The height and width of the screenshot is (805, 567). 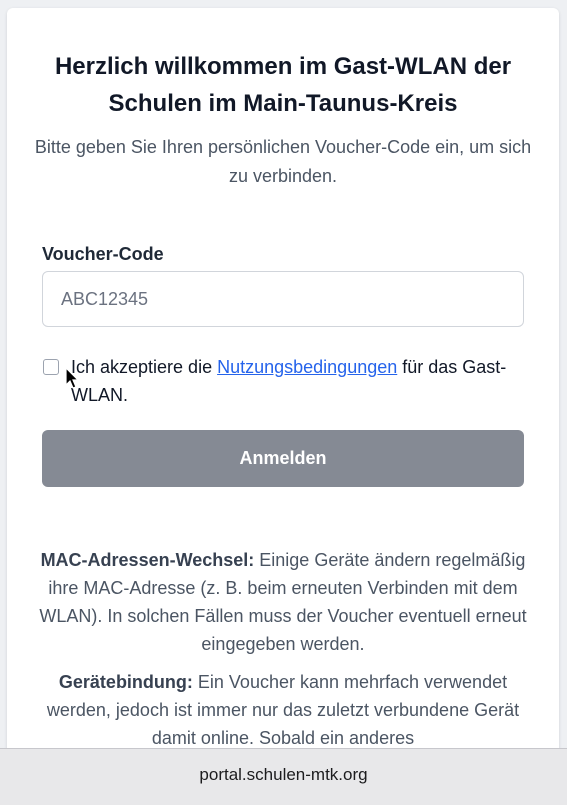 I want to click on terms-link: Nutzungsbedingungen, so click(x=307, y=367).